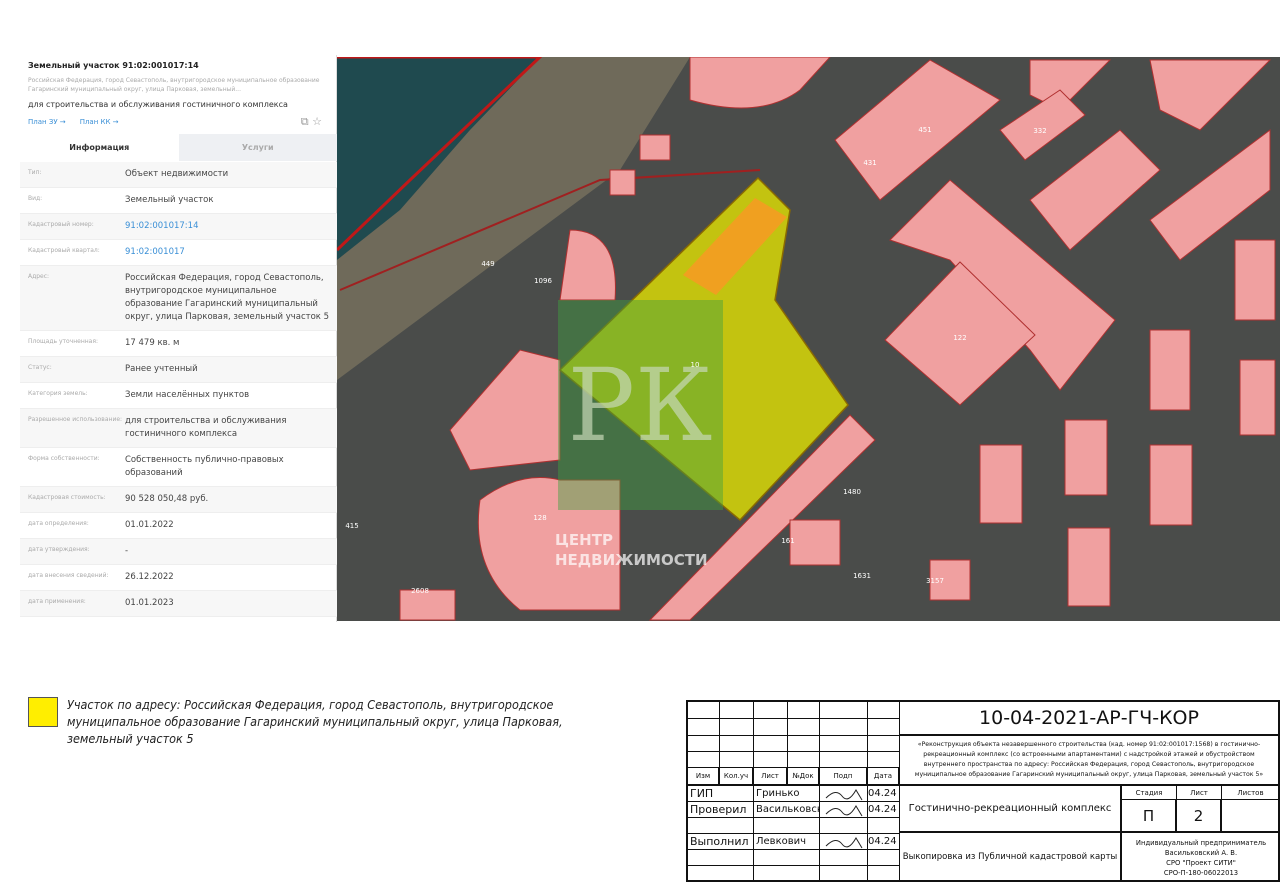 This screenshot has width=1280, height=882. What do you see at coordinates (178, 604) in the screenshot?
I see `info-row: дата применения: 01.01.2023` at bounding box center [178, 604].